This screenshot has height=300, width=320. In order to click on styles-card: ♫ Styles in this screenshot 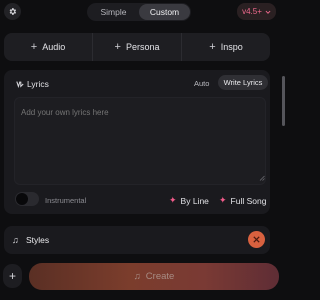, I will do `click(137, 240)`.